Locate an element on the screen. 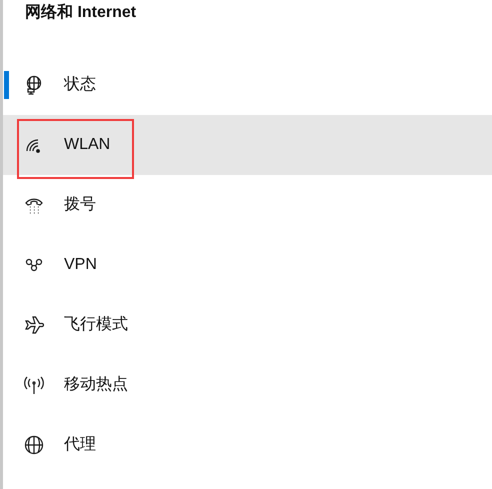 The height and width of the screenshot is (489, 492). globe-icon is located at coordinates (34, 445).